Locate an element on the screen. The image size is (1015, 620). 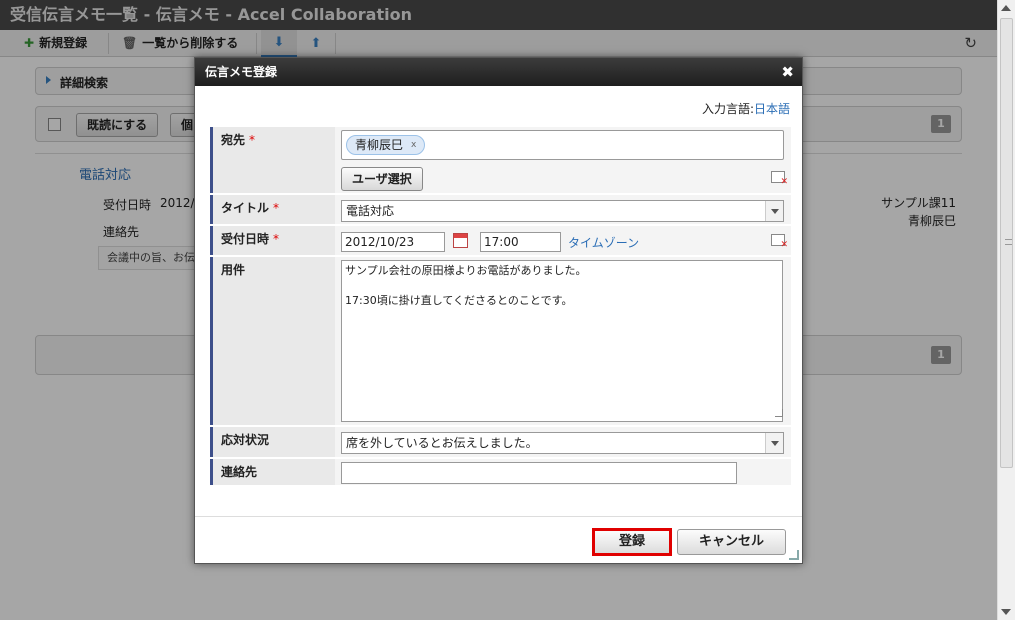
contact-input is located at coordinates (539, 473).